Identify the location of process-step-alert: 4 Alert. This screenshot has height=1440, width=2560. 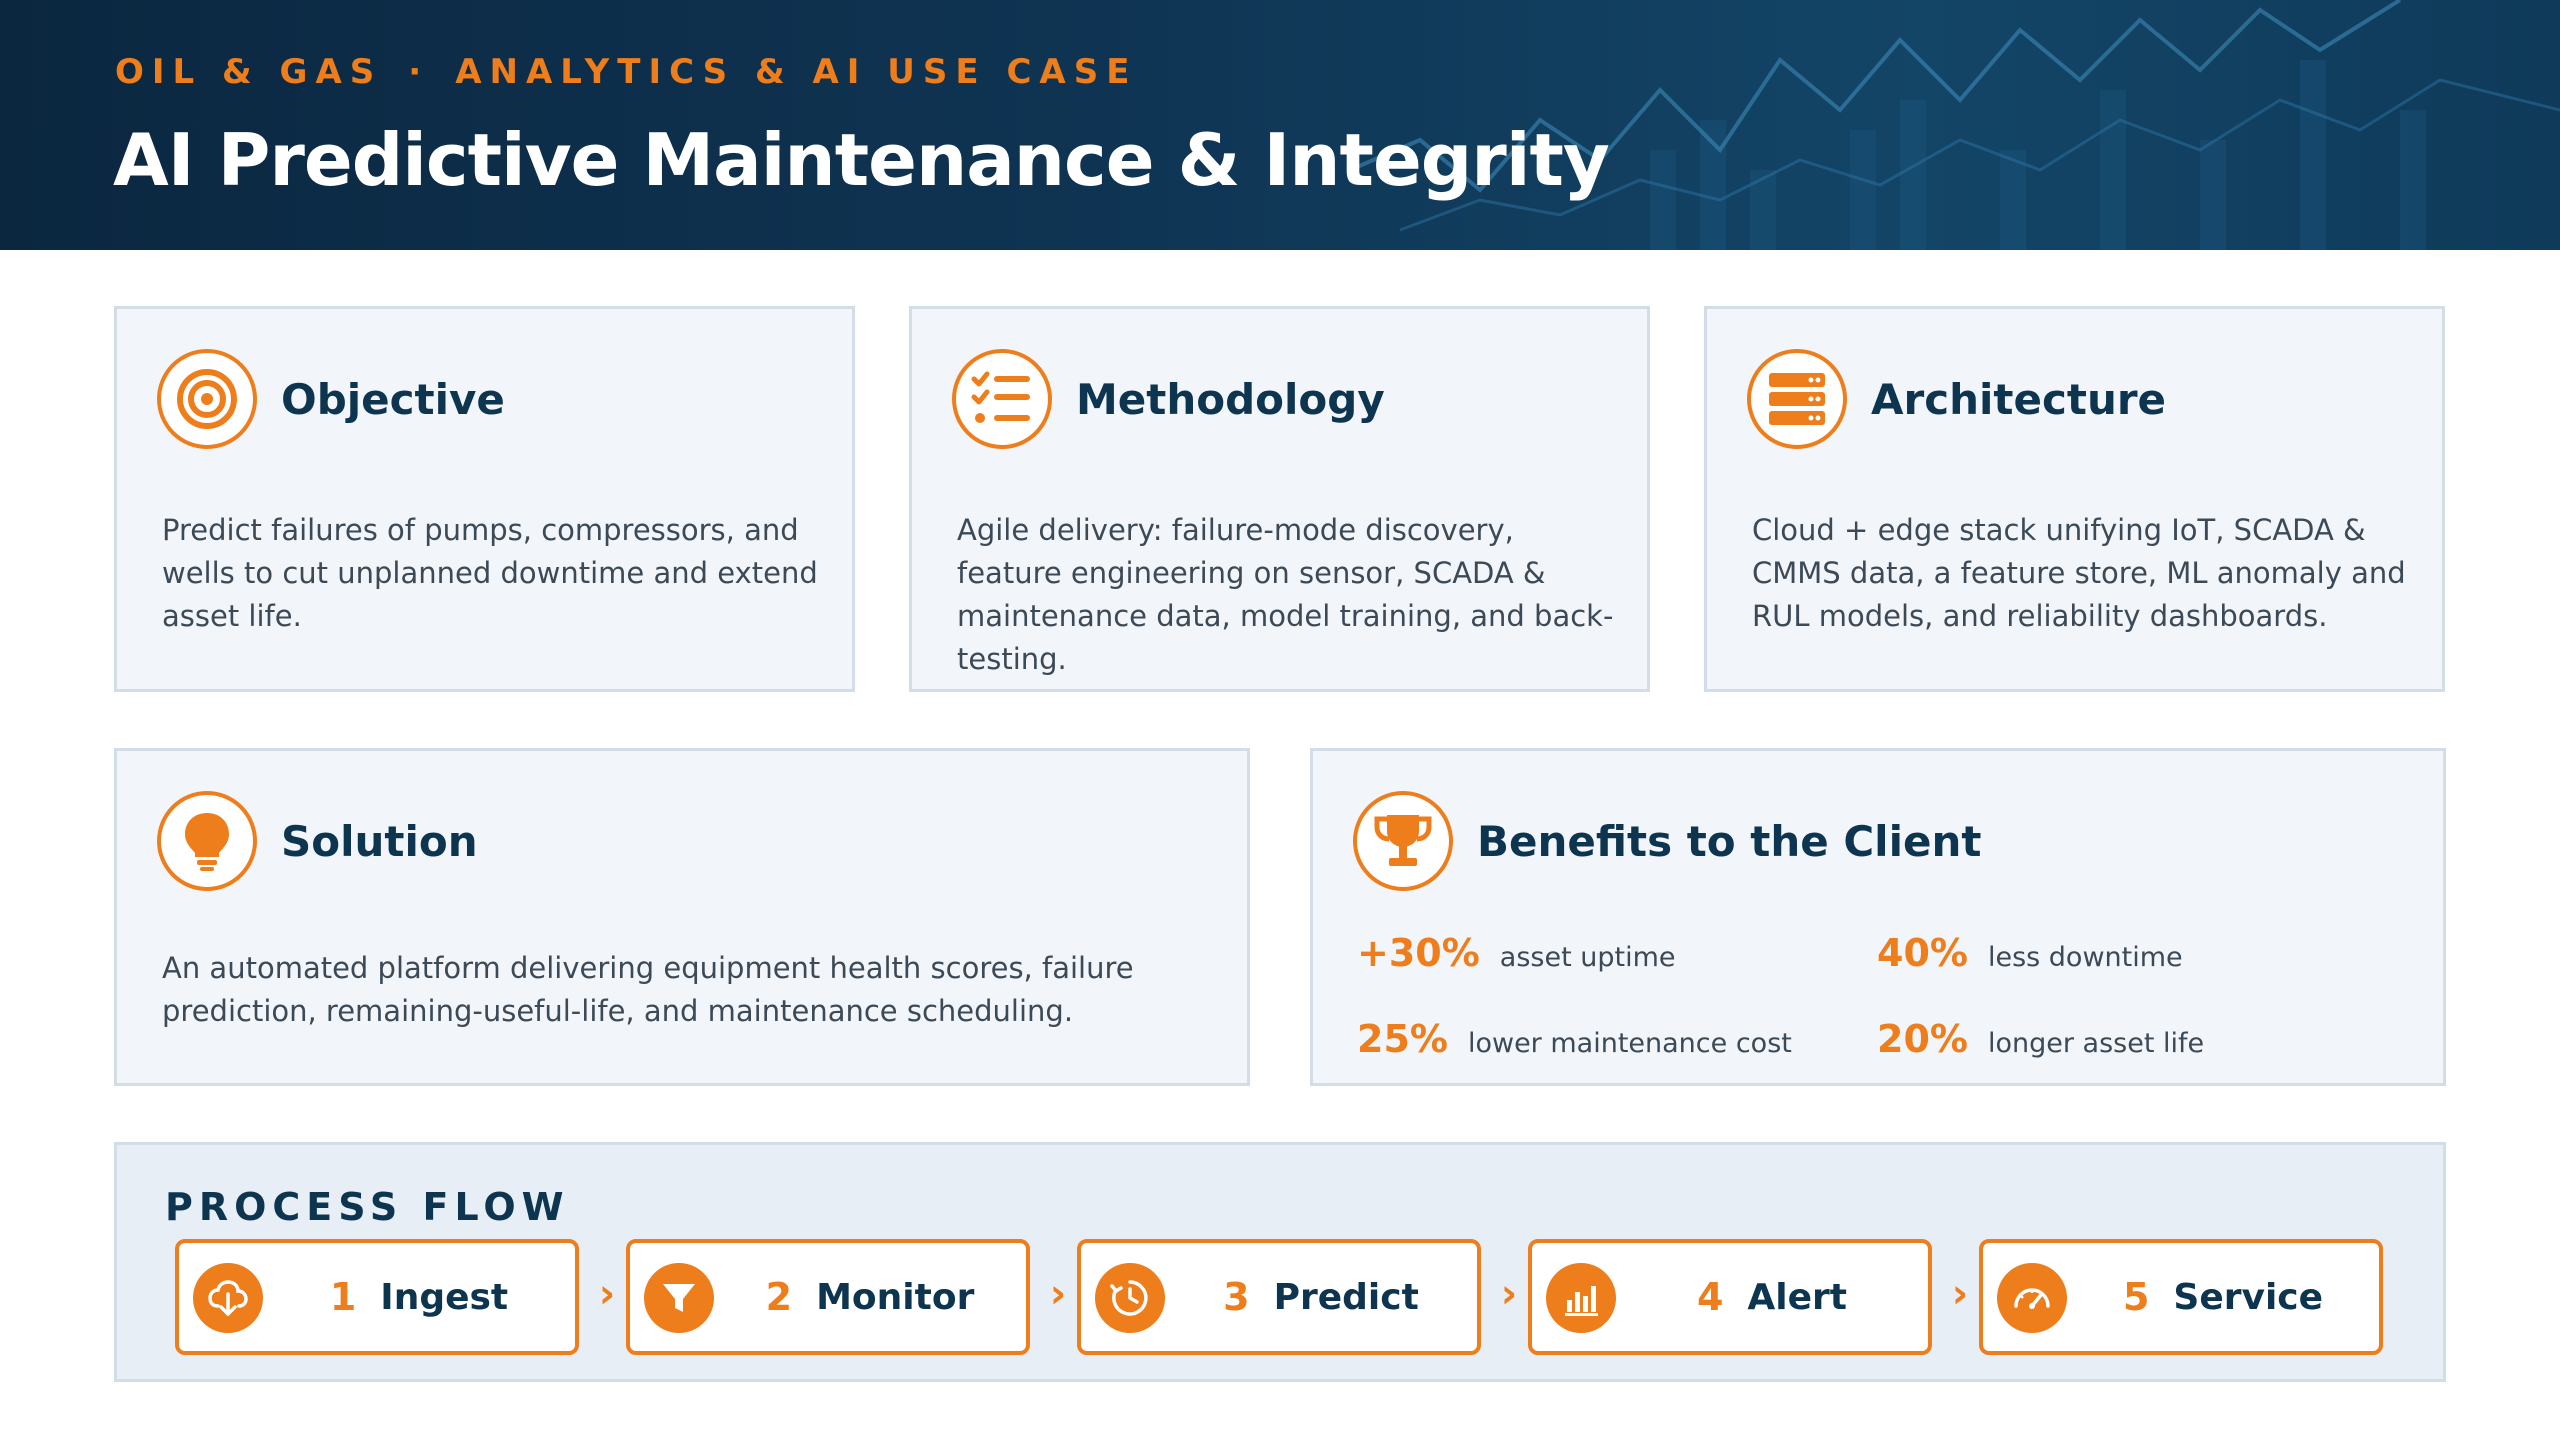
(1730, 1297).